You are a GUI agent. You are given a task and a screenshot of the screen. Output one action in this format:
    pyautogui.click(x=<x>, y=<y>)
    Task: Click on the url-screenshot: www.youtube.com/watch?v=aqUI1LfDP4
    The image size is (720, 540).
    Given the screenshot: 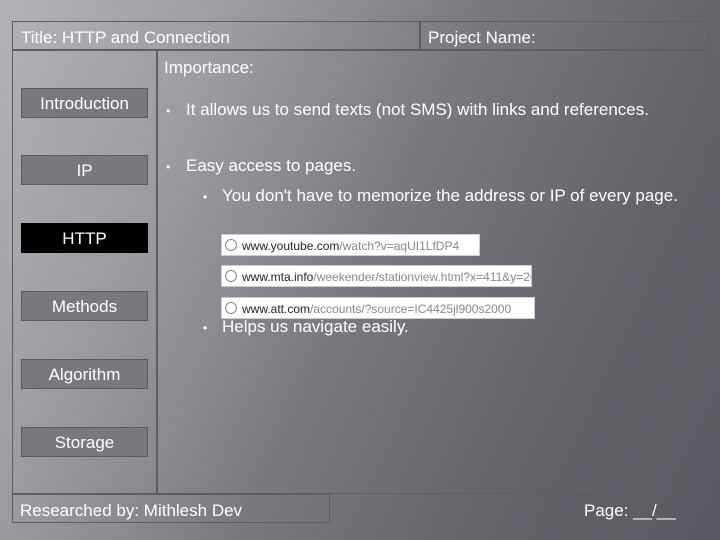 What is the action you would take?
    pyautogui.click(x=350, y=245)
    